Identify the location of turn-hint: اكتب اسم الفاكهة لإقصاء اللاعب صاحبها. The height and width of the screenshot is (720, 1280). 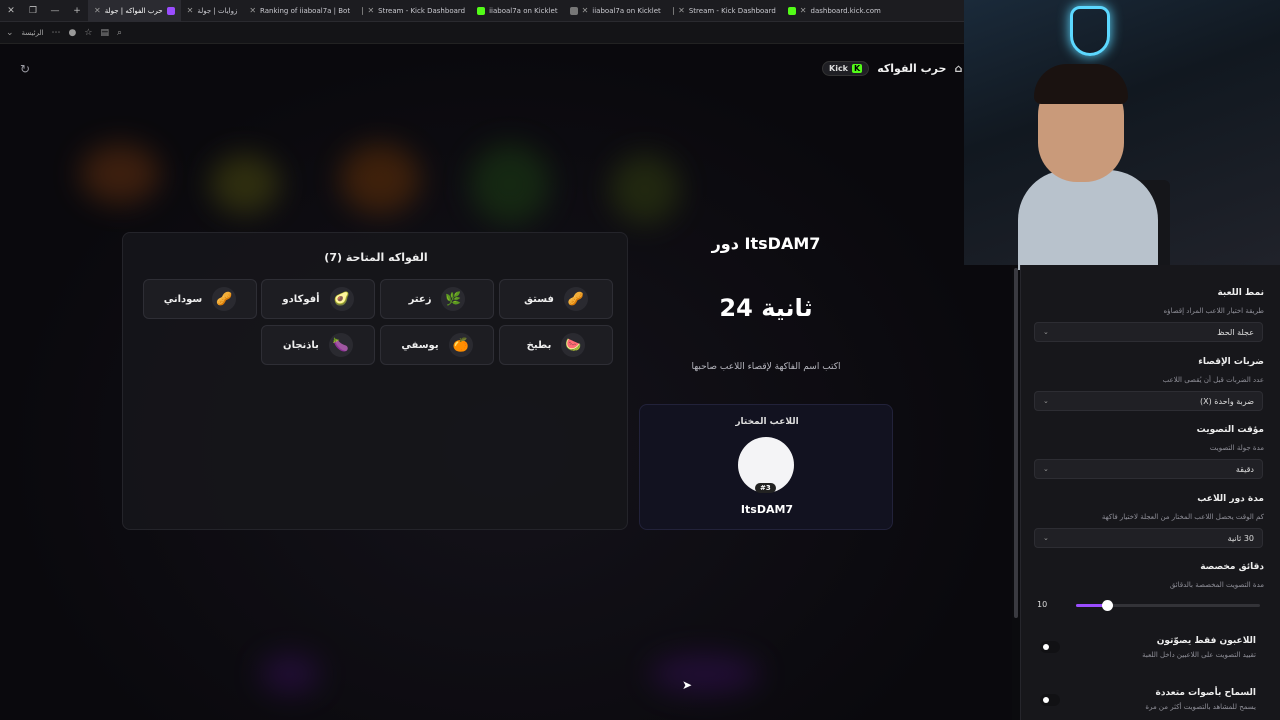
(766, 367).